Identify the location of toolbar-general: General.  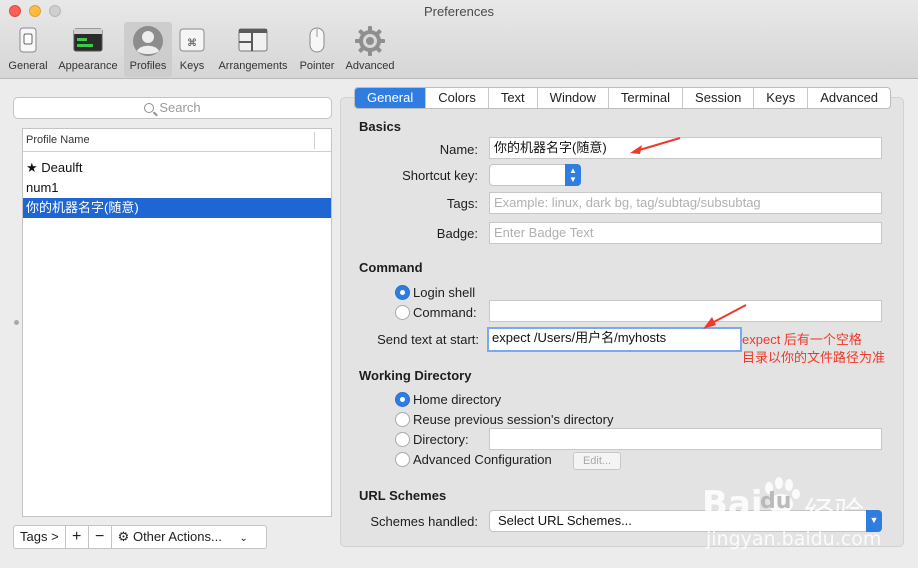
(28, 49).